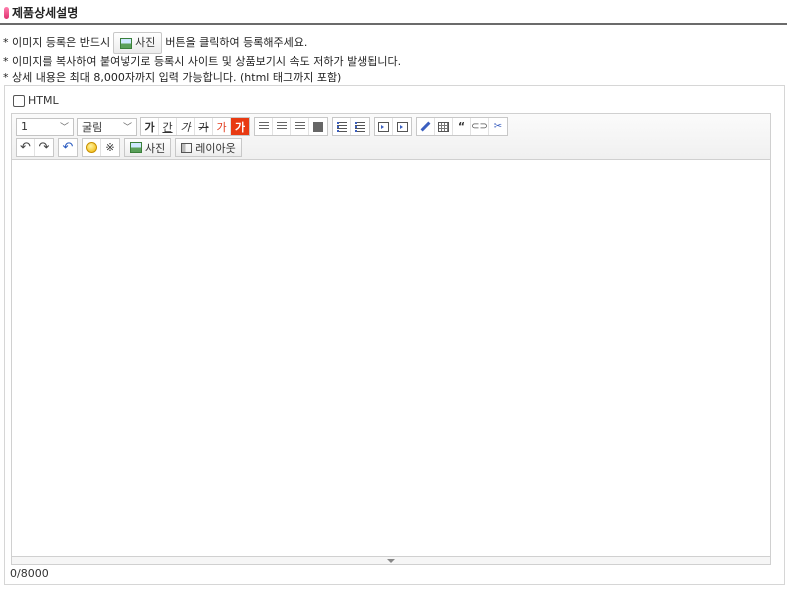 The width and height of the screenshot is (791, 592). What do you see at coordinates (187, 147) in the screenshot?
I see `layout-icon` at bounding box center [187, 147].